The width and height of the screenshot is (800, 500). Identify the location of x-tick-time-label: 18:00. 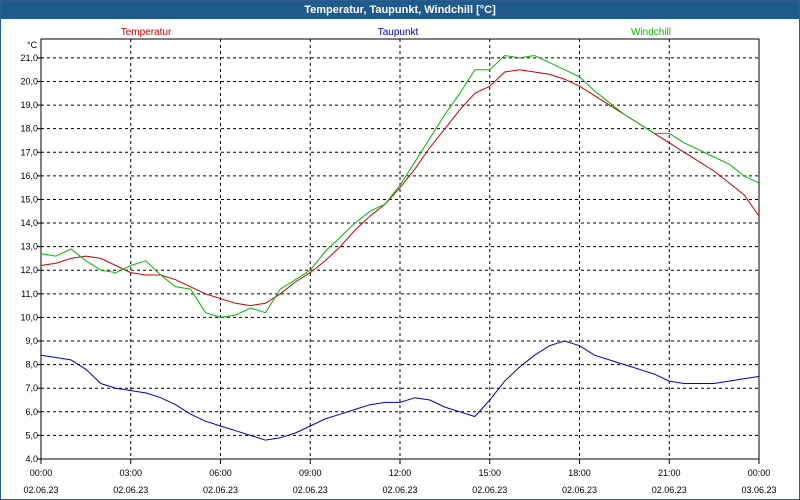
(579, 473).